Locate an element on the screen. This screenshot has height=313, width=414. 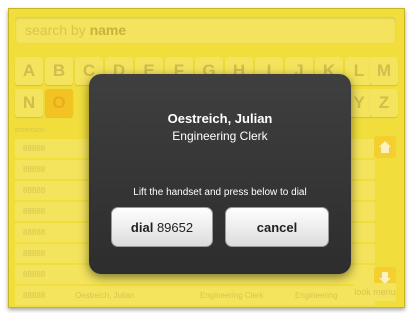
key-A: A is located at coordinates (29, 71).